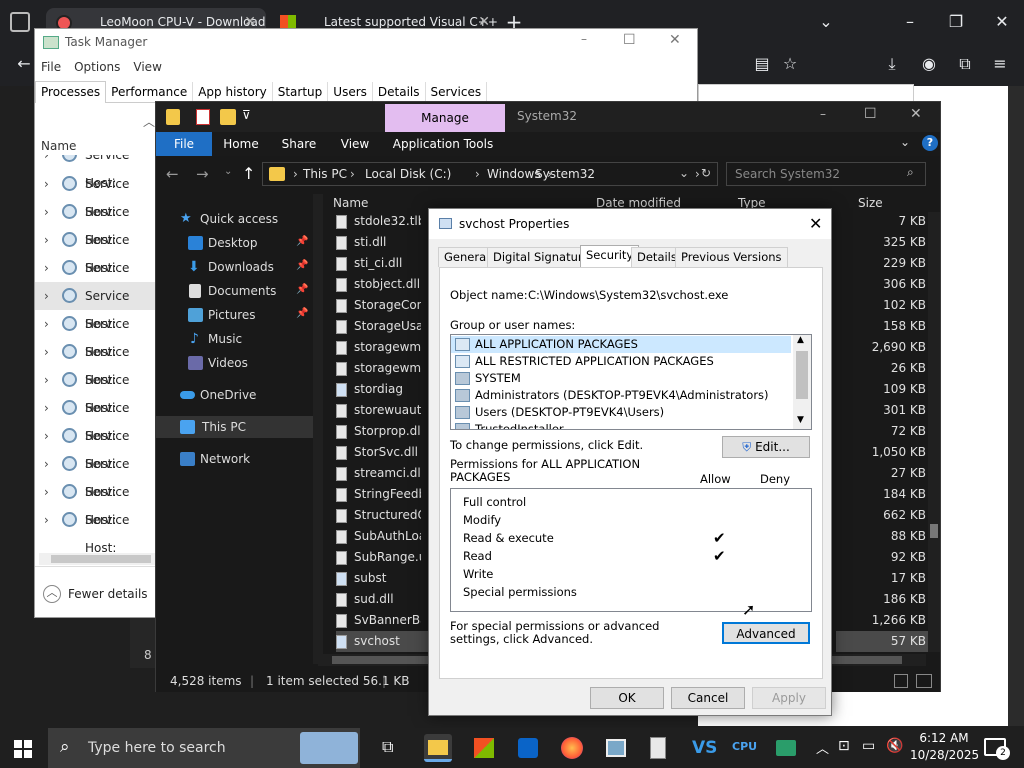 The width and height of the screenshot is (1024, 768). Describe the element at coordinates (565, 174) in the screenshot. I see `breadcrumb-system32: System32` at that location.